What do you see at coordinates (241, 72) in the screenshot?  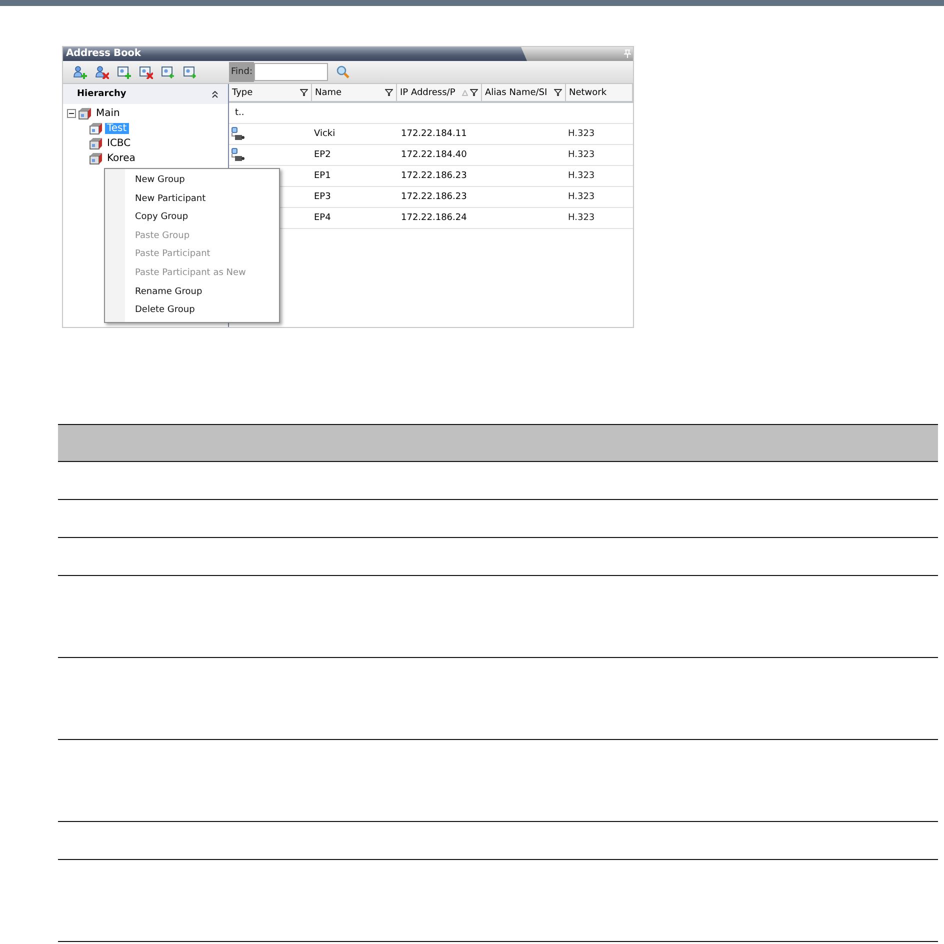 I see `find-label: Find:` at bounding box center [241, 72].